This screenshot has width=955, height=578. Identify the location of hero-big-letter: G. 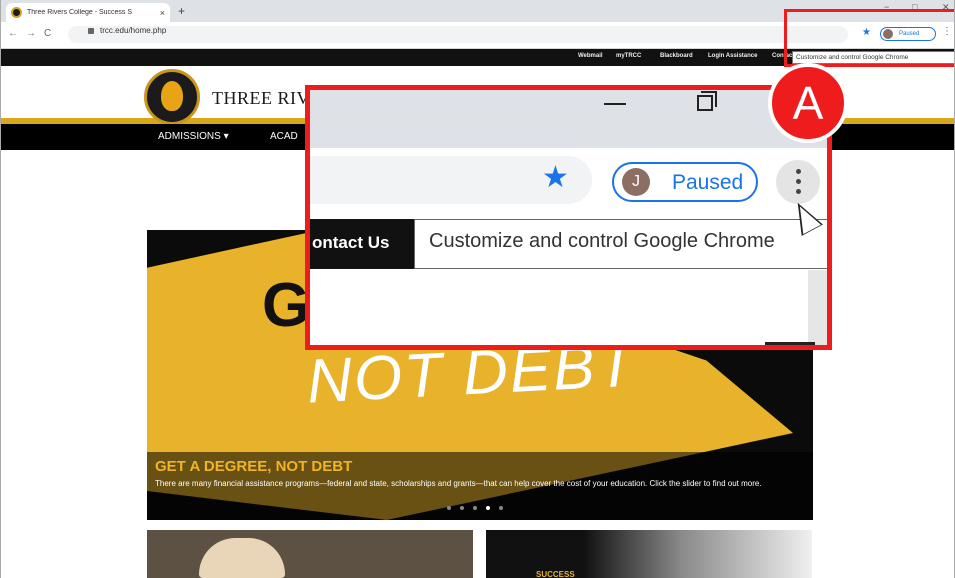
(286, 305).